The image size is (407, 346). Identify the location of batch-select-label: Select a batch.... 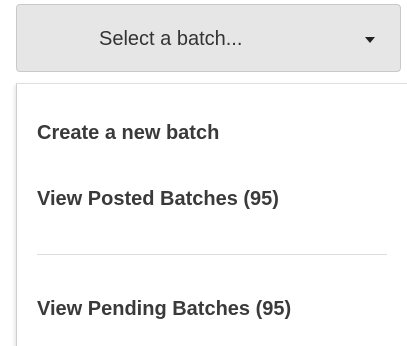
(171, 39).